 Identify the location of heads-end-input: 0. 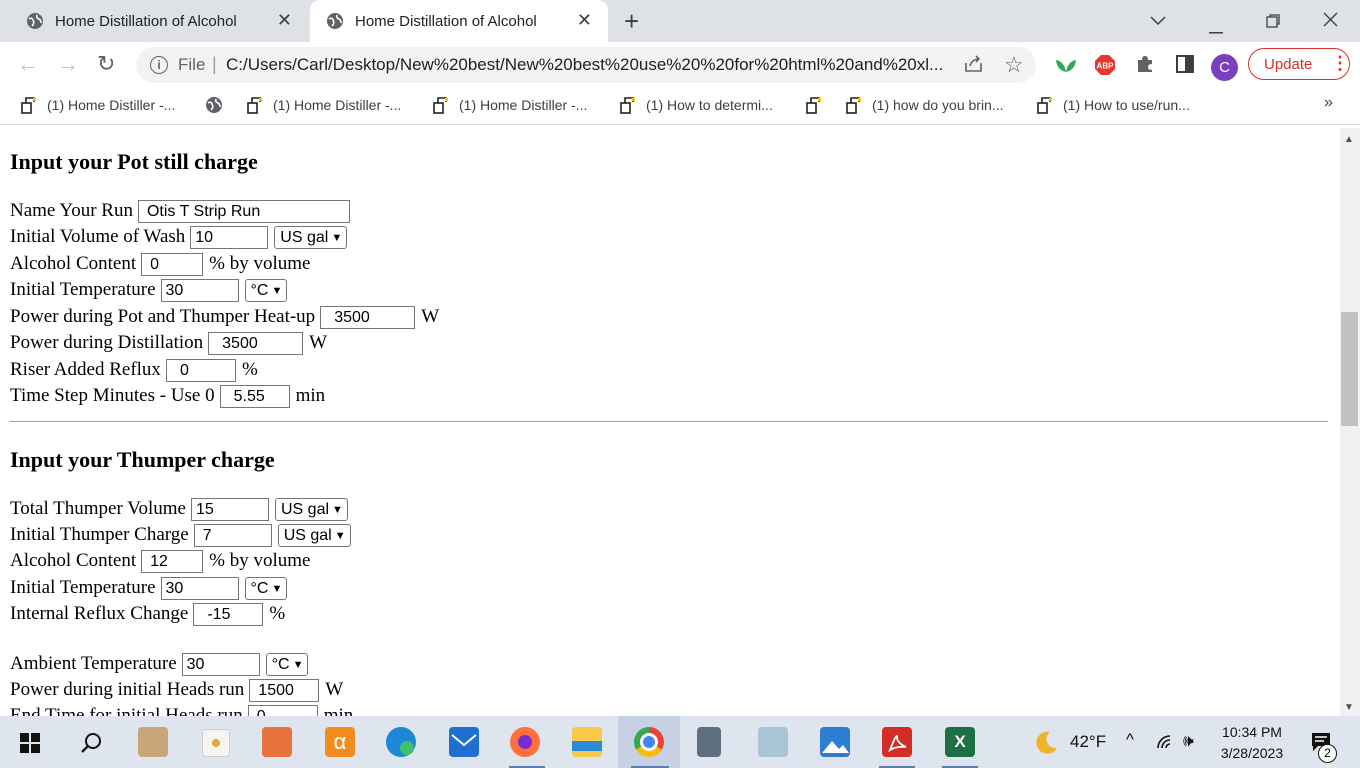
(282, 710).